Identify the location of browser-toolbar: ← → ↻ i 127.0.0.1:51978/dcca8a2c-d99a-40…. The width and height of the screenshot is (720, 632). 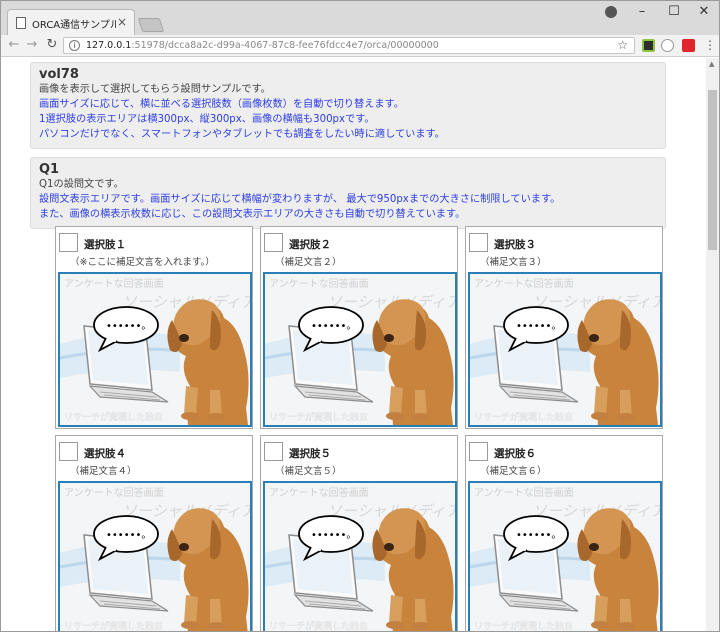
(360, 46).